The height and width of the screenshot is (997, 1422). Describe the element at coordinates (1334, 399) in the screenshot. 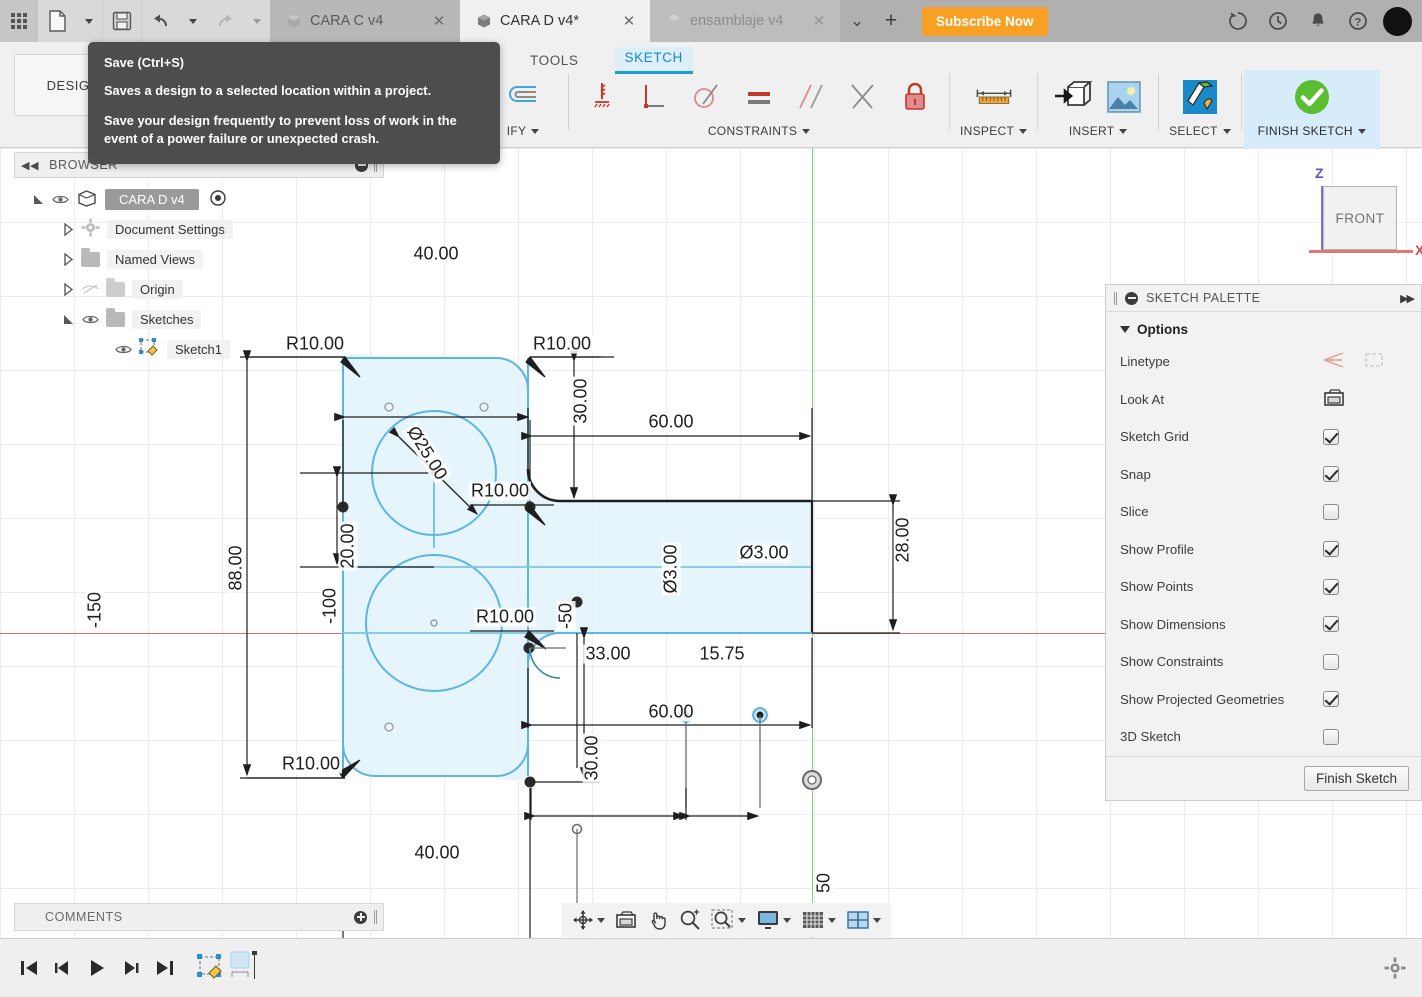

I see `look-at-icon` at that location.